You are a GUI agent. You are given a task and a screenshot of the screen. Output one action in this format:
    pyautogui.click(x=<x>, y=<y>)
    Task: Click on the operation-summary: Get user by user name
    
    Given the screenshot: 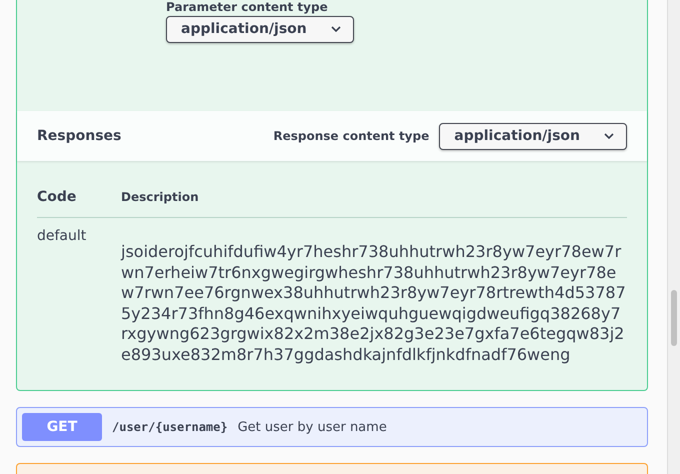 What is the action you would take?
    pyautogui.click(x=312, y=427)
    